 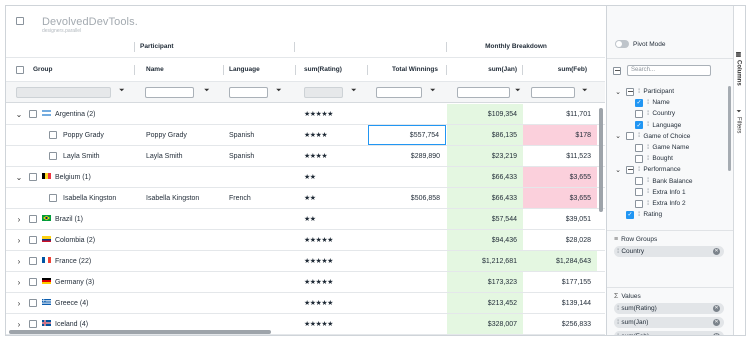 I want to click on filter-input-total, so click(x=399, y=92).